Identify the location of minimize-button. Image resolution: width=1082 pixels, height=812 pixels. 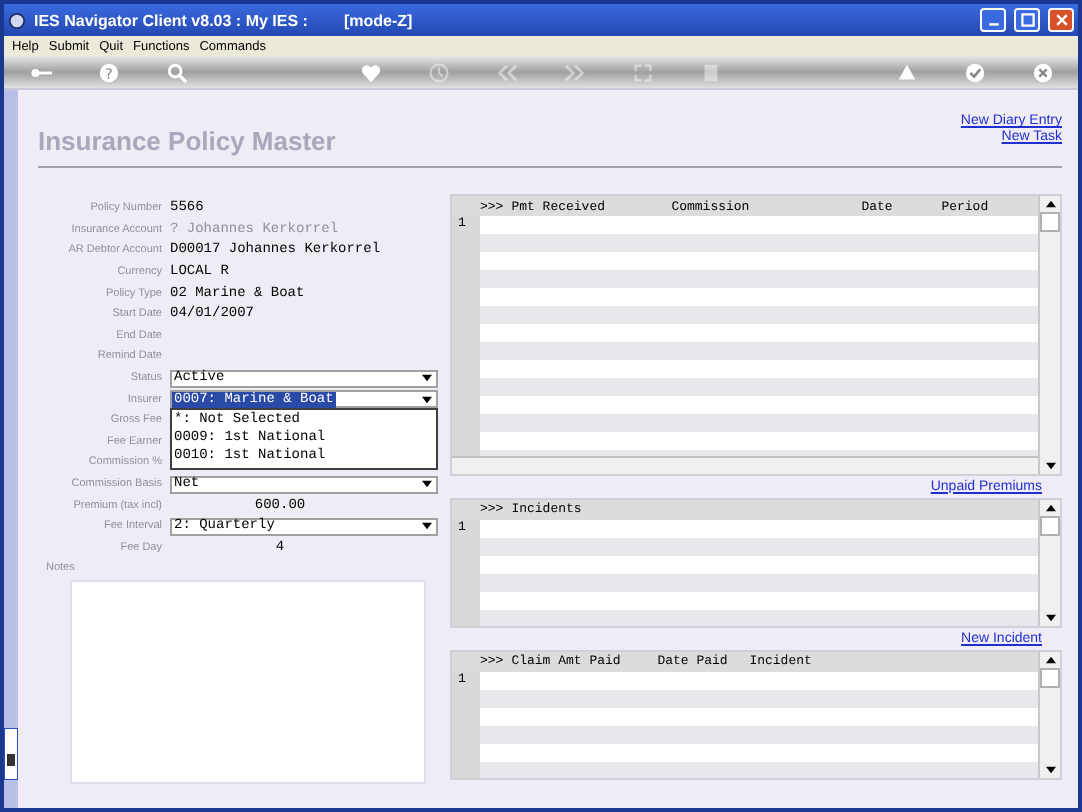
(993, 20).